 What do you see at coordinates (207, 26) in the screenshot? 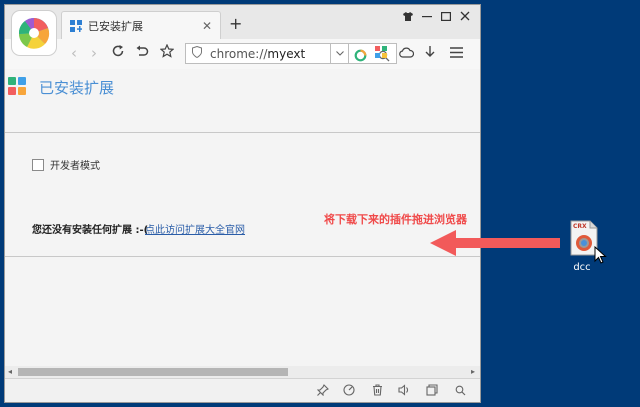
I see `tab-close-icon: ✕` at bounding box center [207, 26].